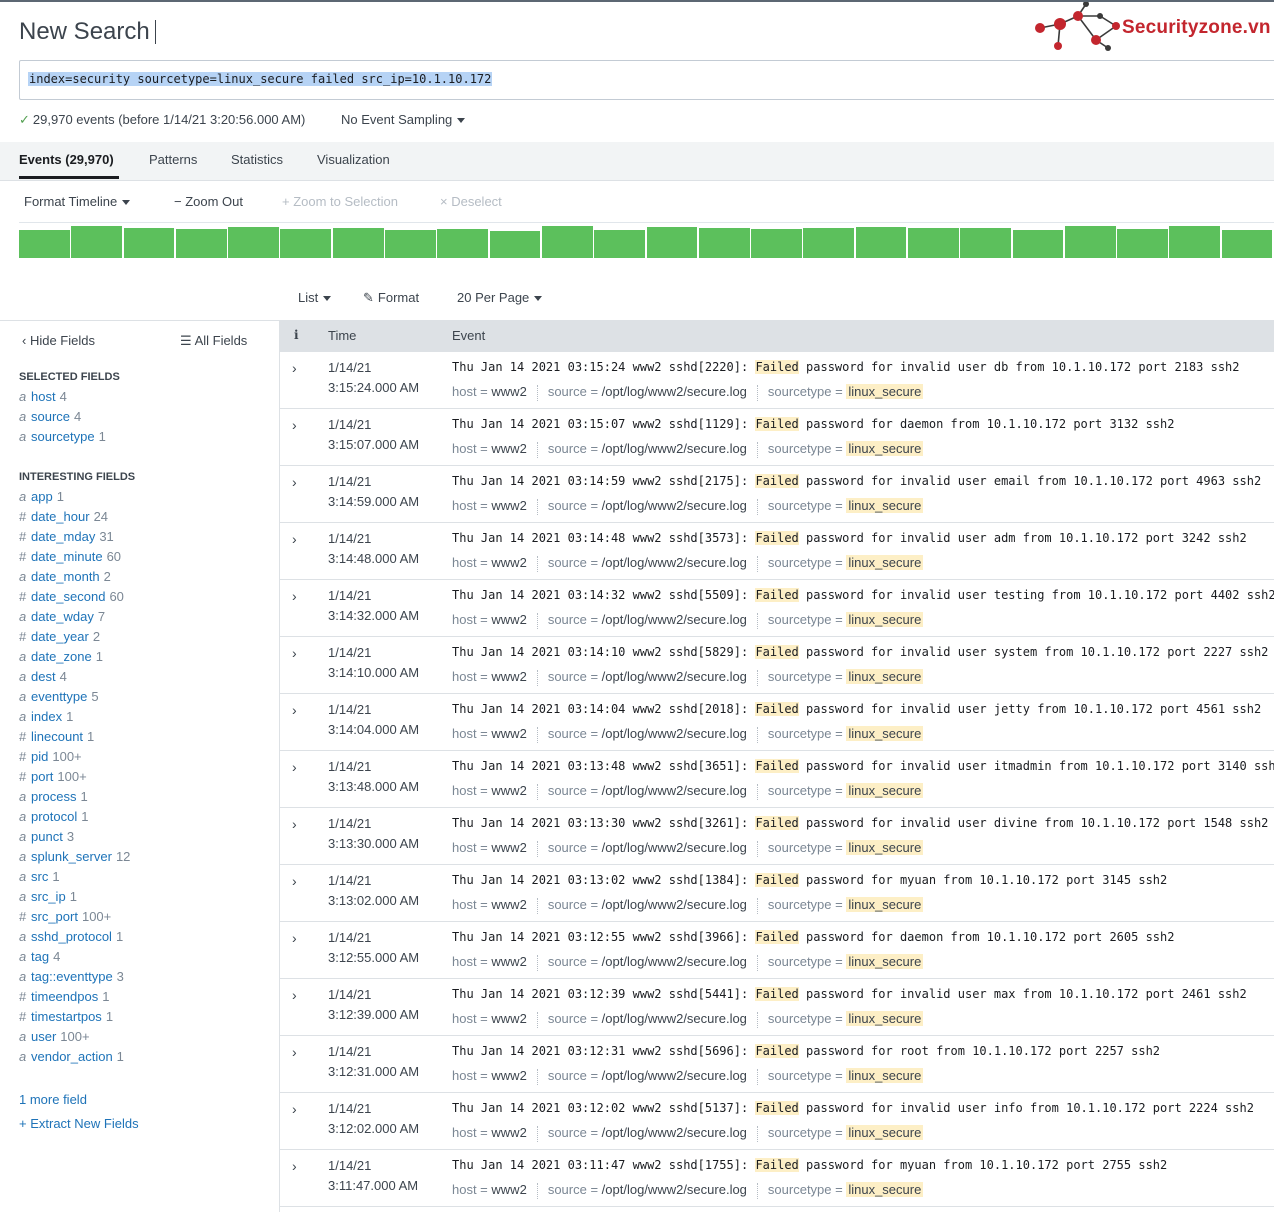 This screenshot has width=1274, height=1212. What do you see at coordinates (63, 536) in the screenshot?
I see `field-name: date_mday` at bounding box center [63, 536].